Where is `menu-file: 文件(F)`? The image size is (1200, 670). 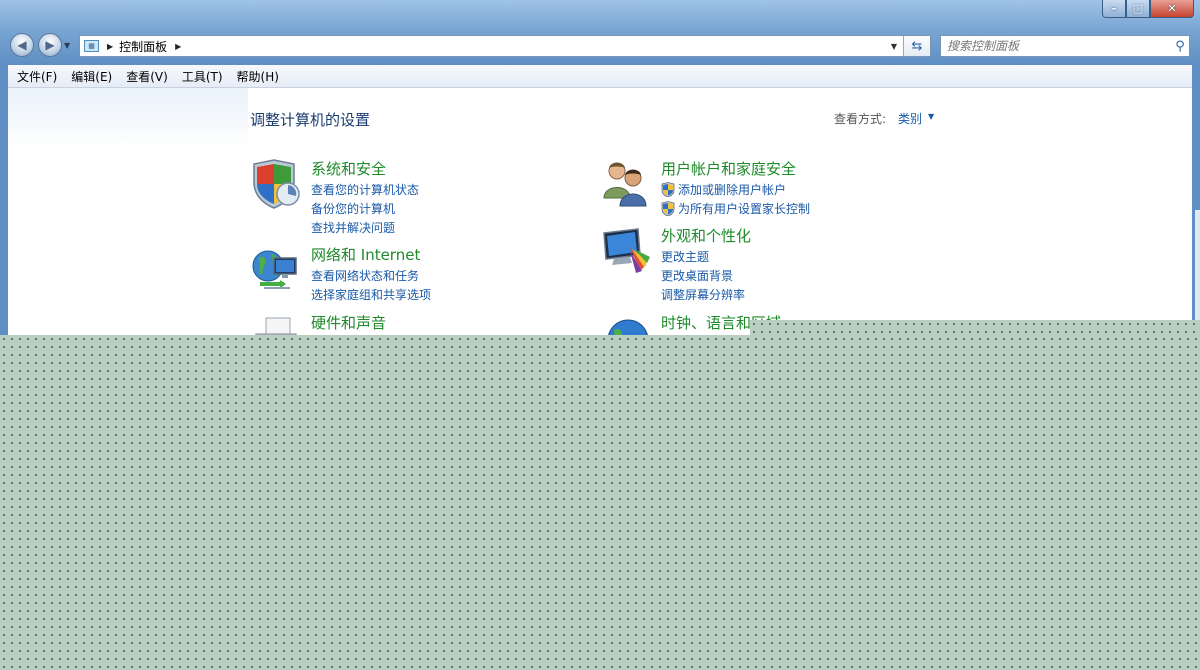
menu-file: 文件(F) is located at coordinates (35, 76).